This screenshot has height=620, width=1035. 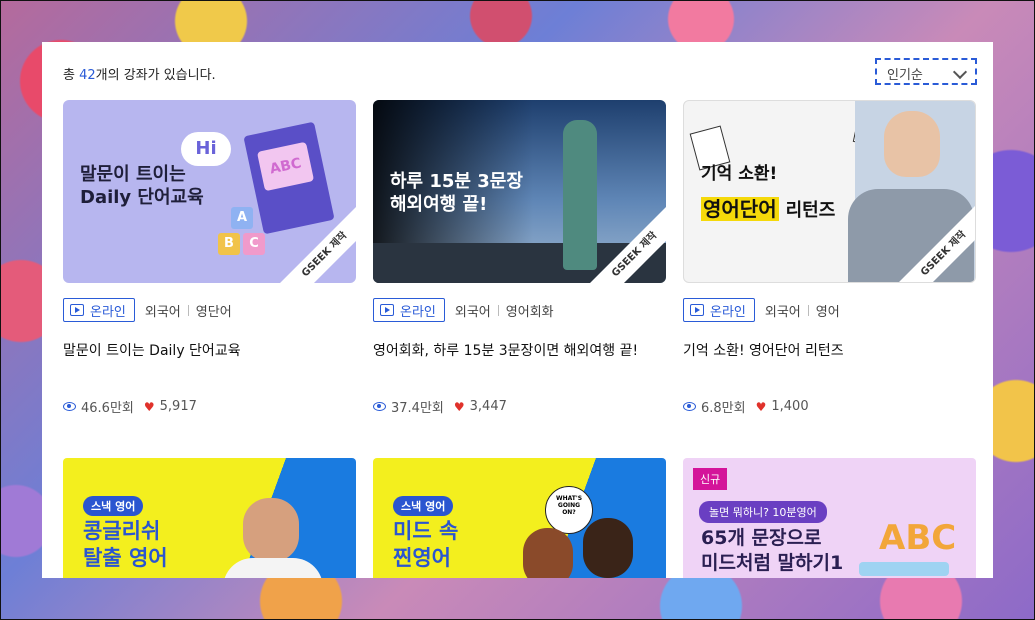 What do you see at coordinates (740, 209) in the screenshot?
I see `thumbnail-title-2: 영어단어` at bounding box center [740, 209].